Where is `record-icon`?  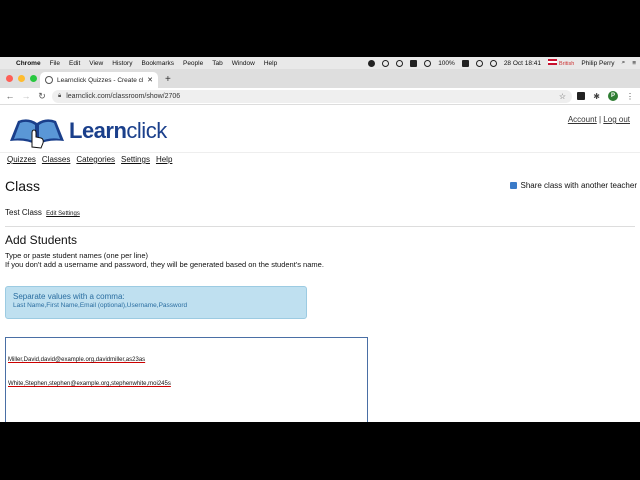
record-icon is located at coordinates (372, 63).